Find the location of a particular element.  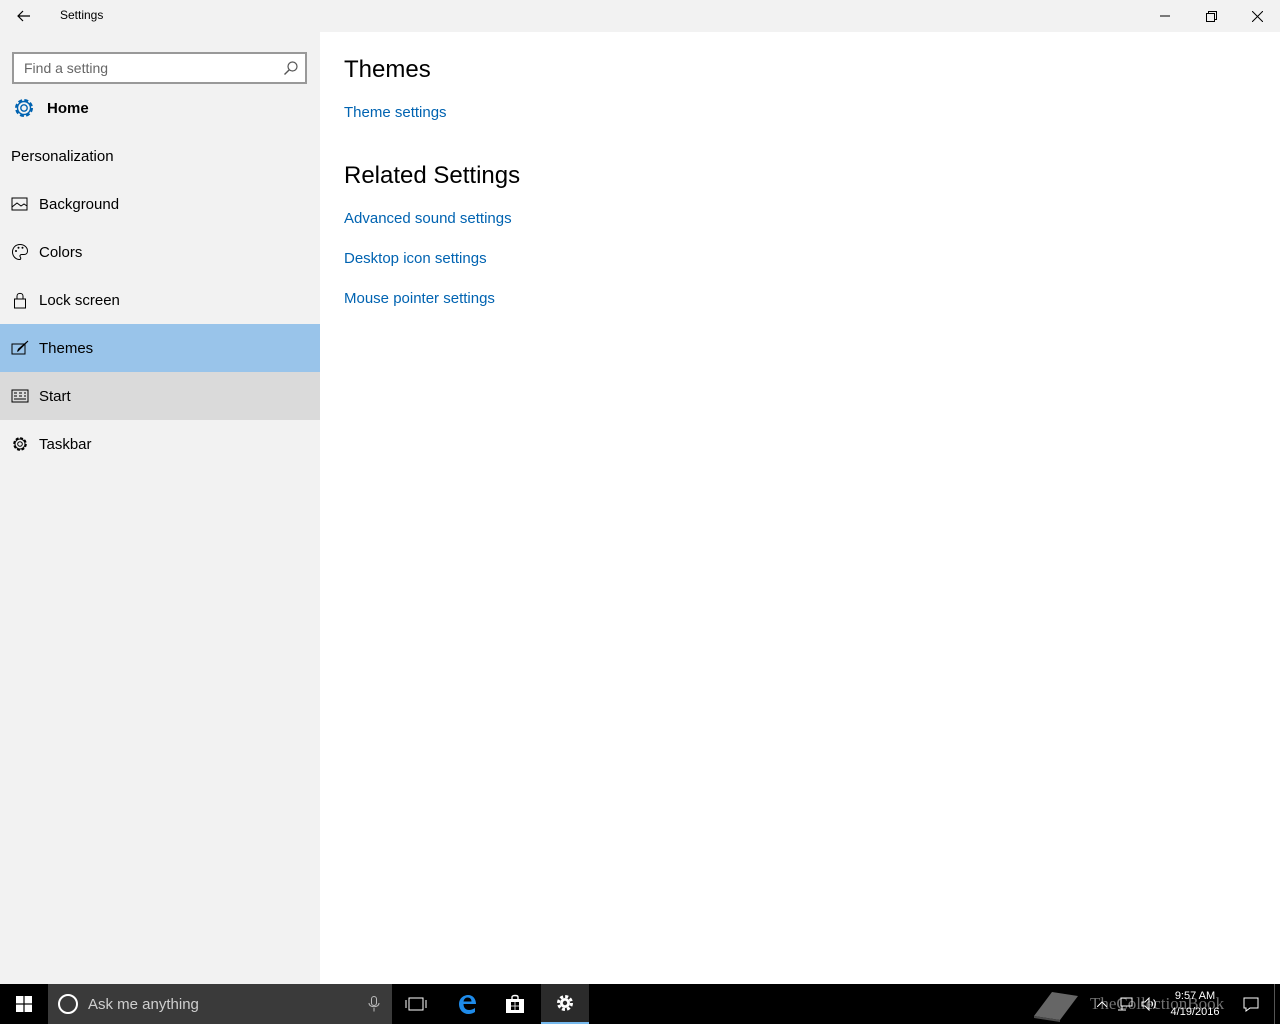

restore-icon is located at coordinates (1211, 16).